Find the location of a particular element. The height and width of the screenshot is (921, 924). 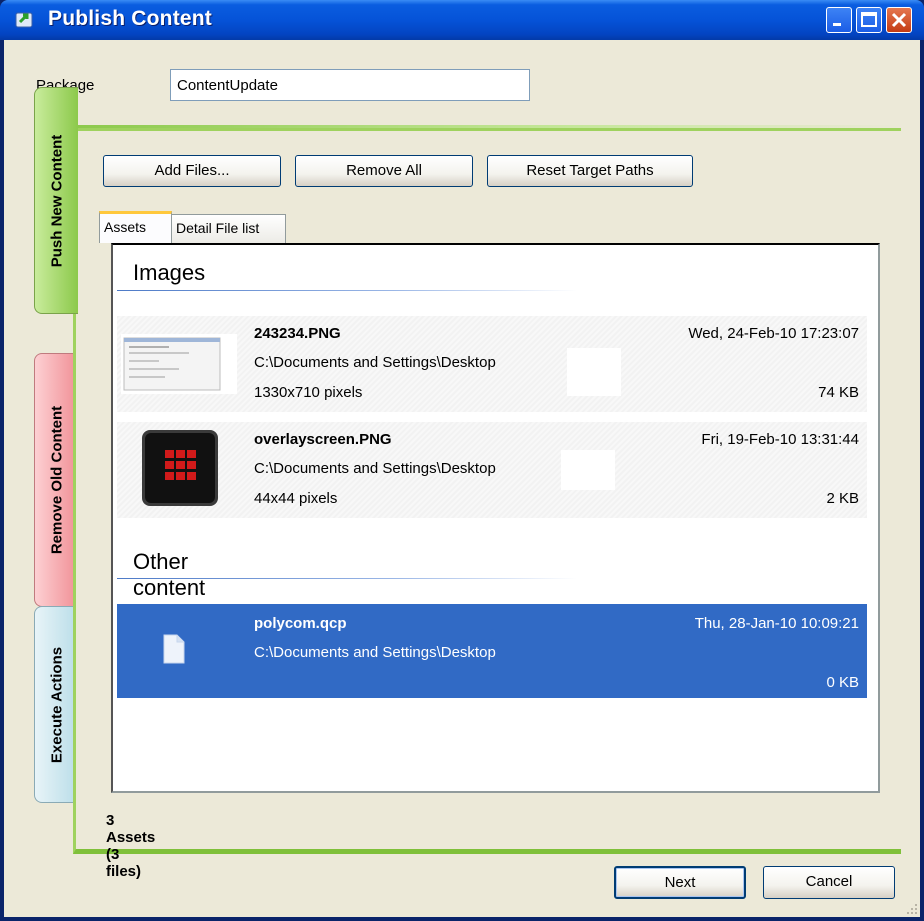

cancel-button: Cancel is located at coordinates (829, 882).